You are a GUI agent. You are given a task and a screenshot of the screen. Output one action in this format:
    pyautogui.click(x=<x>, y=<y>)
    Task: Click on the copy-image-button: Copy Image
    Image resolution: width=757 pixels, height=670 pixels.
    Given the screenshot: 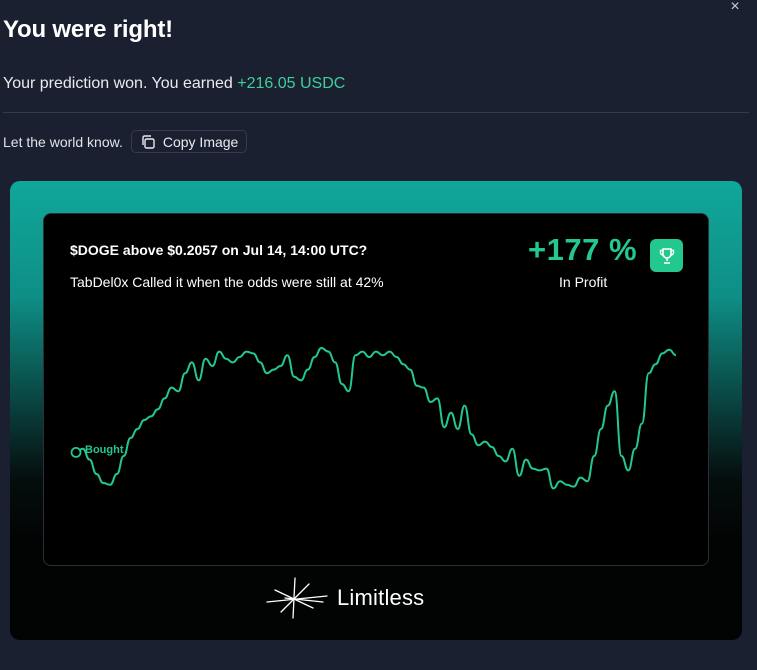 What is the action you would take?
    pyautogui.click(x=189, y=141)
    